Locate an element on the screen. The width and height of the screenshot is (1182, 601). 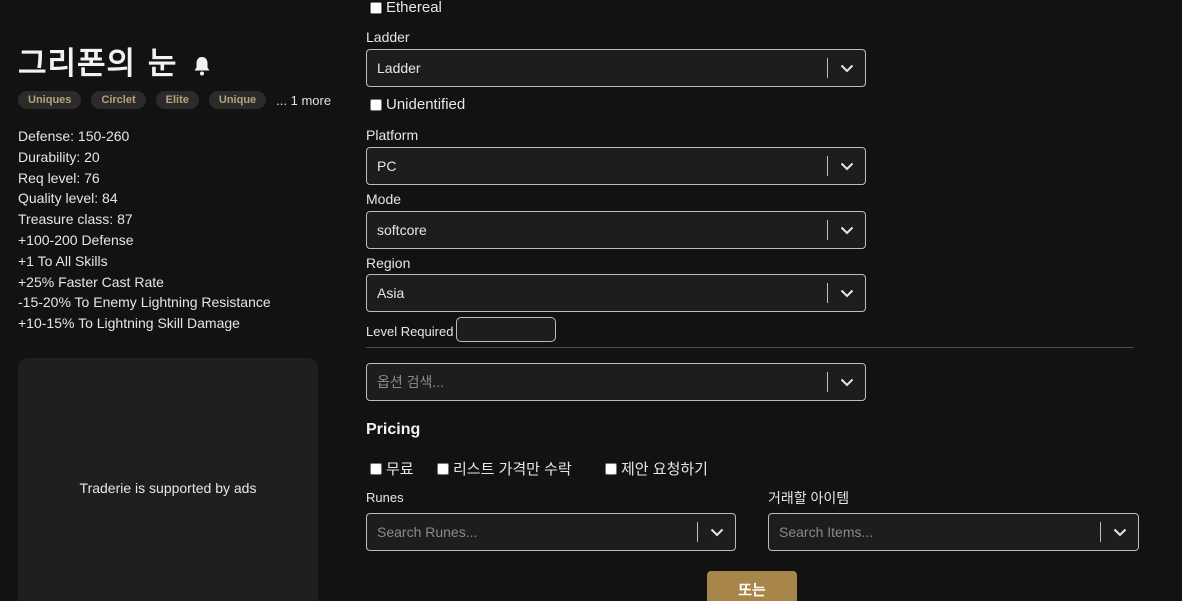
region-value: Asia is located at coordinates (391, 293).